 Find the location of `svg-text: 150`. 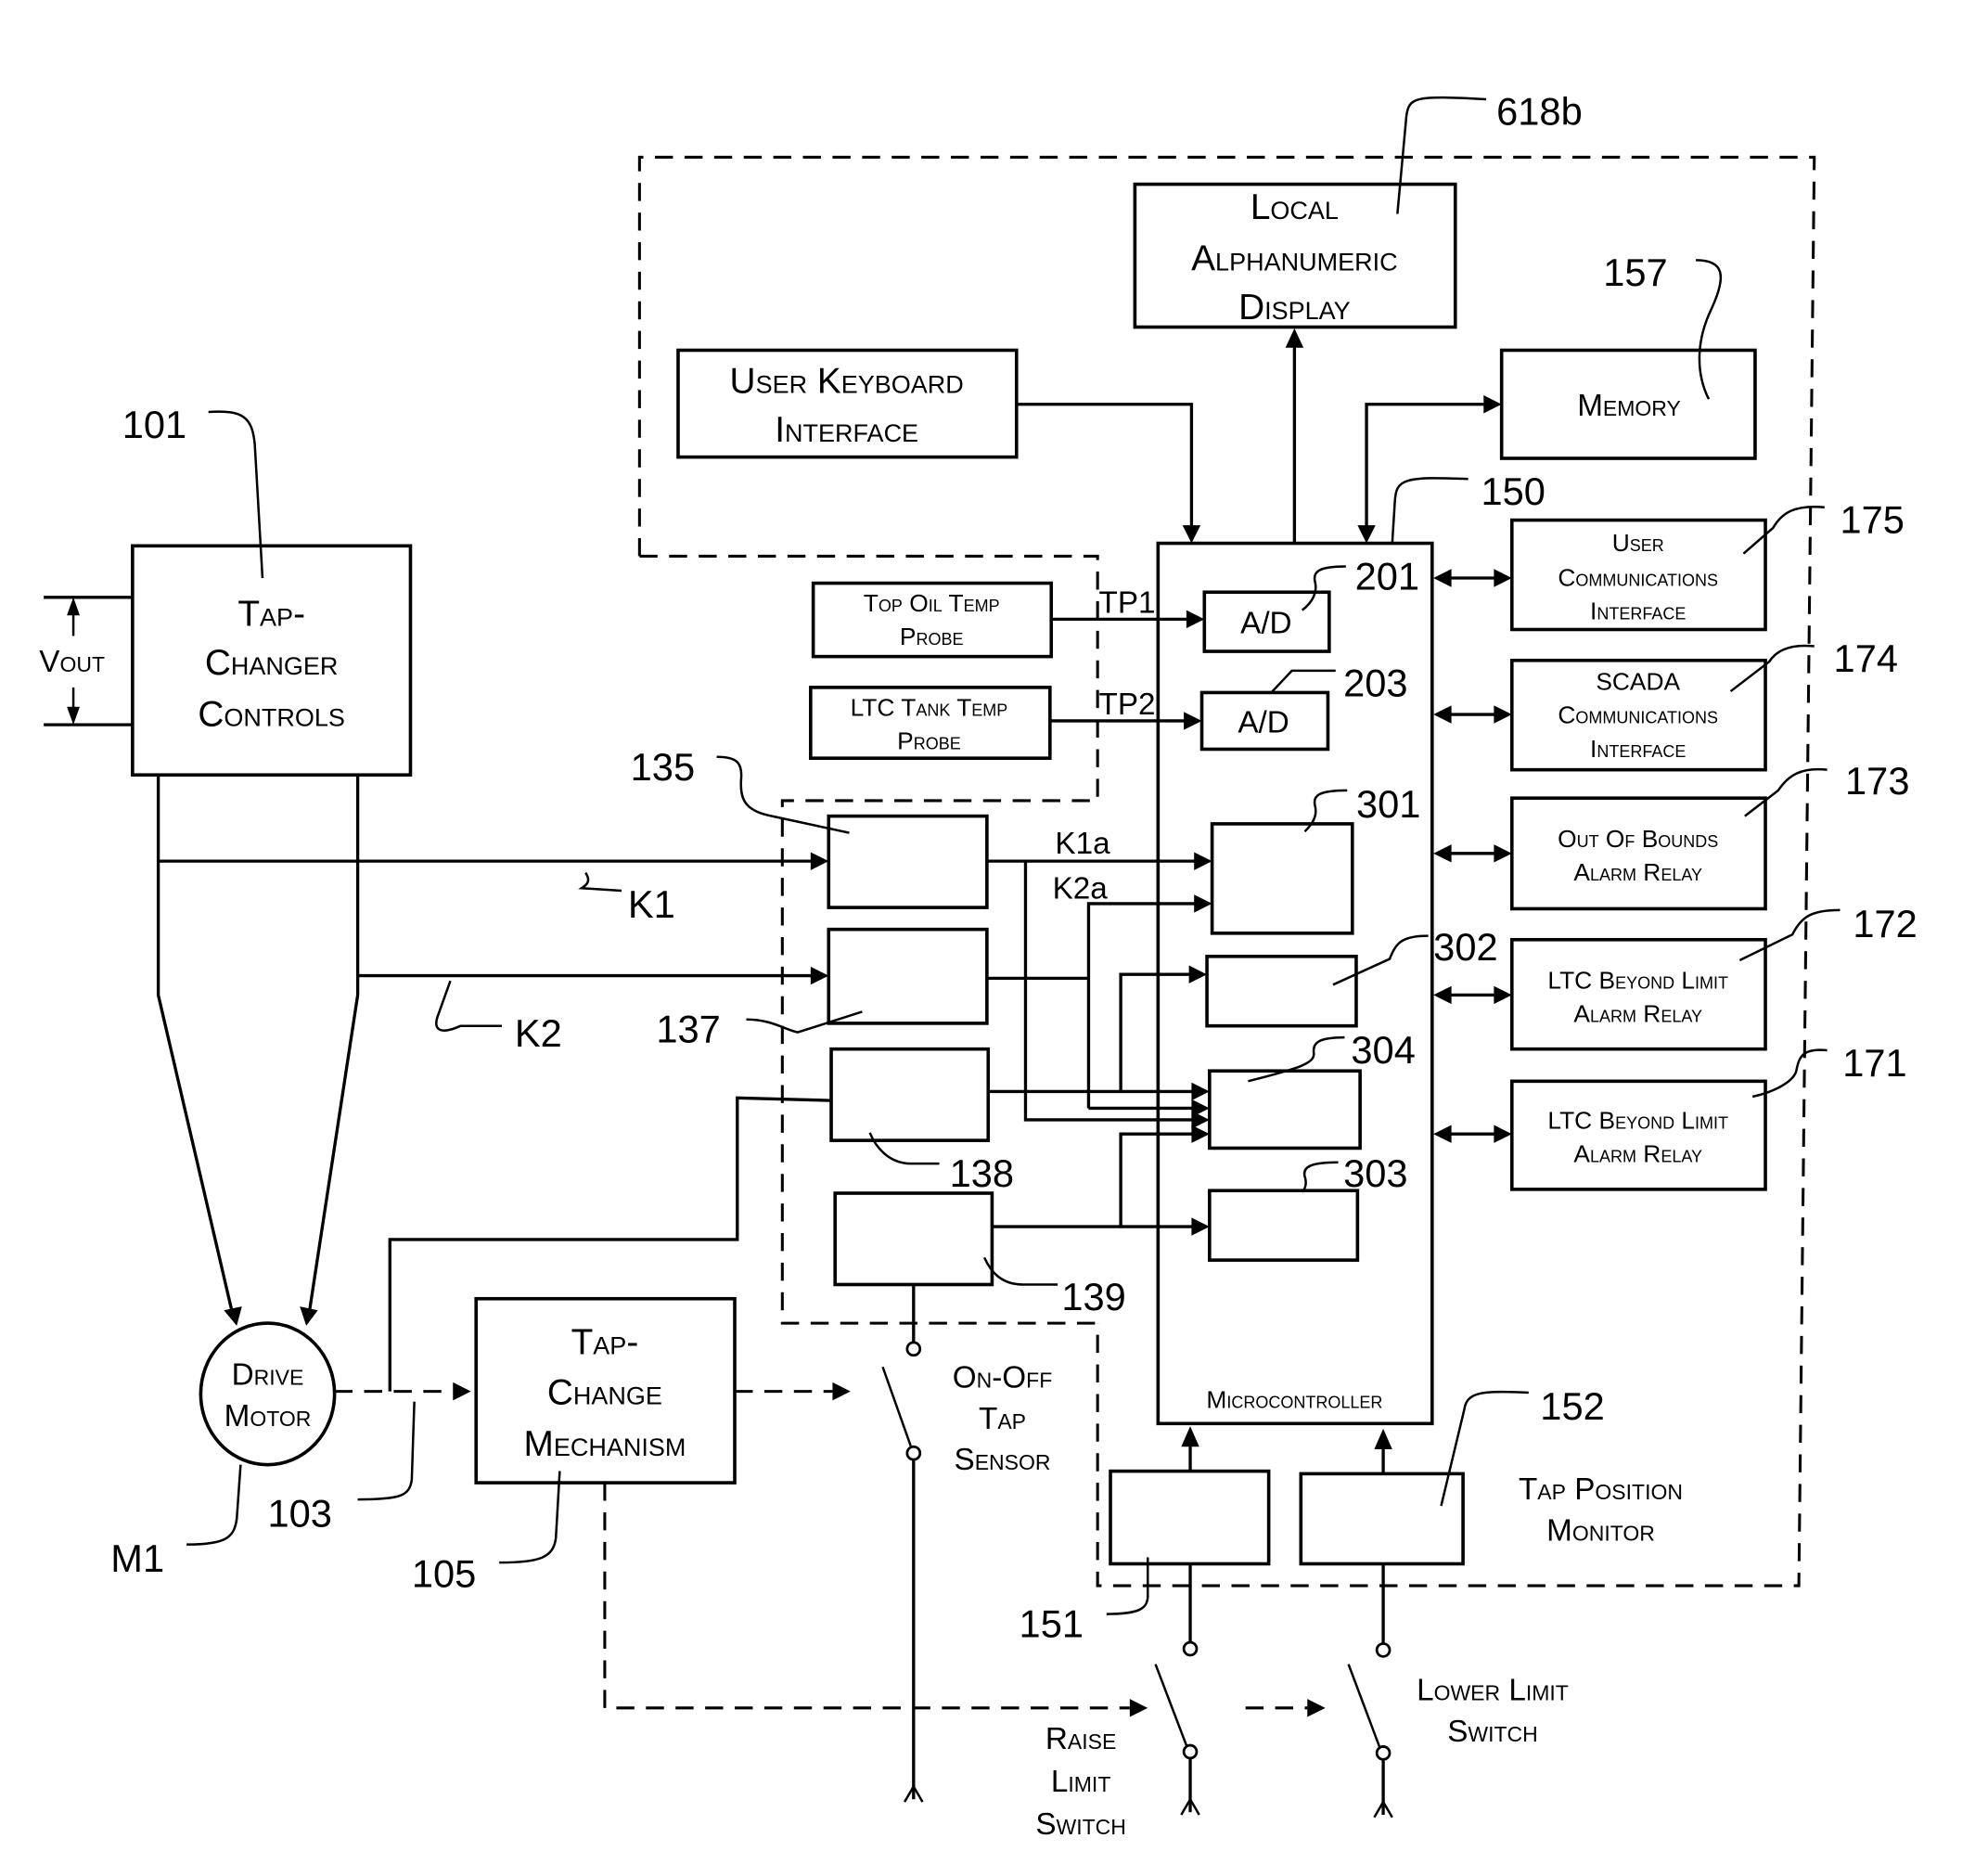

svg-text: 150 is located at coordinates (1513, 491).